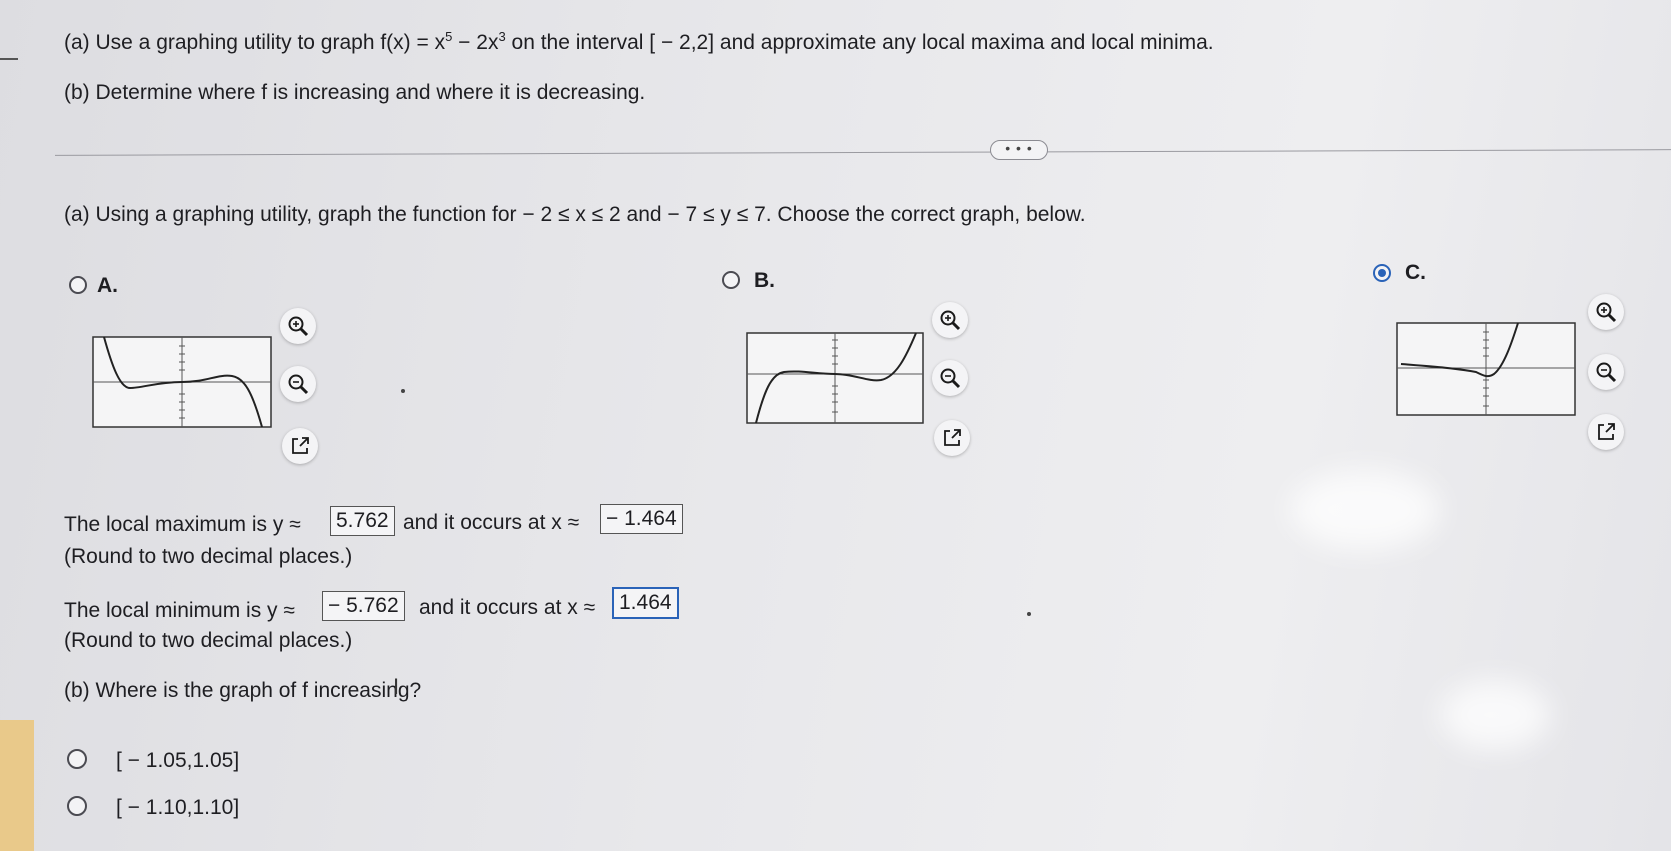 This screenshot has width=1671, height=851. What do you see at coordinates (1019, 150) in the screenshot?
I see `expand-more-button: • • •` at bounding box center [1019, 150].